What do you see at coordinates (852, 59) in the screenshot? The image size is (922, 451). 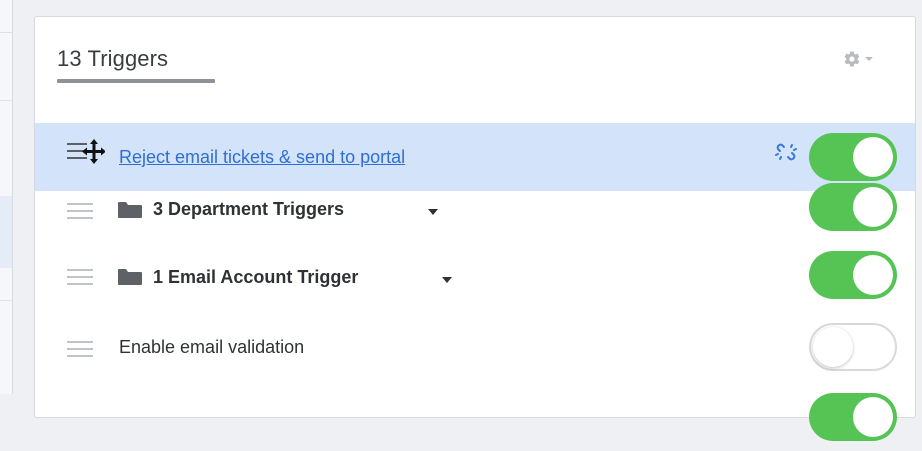 I see `gear-icon` at bounding box center [852, 59].